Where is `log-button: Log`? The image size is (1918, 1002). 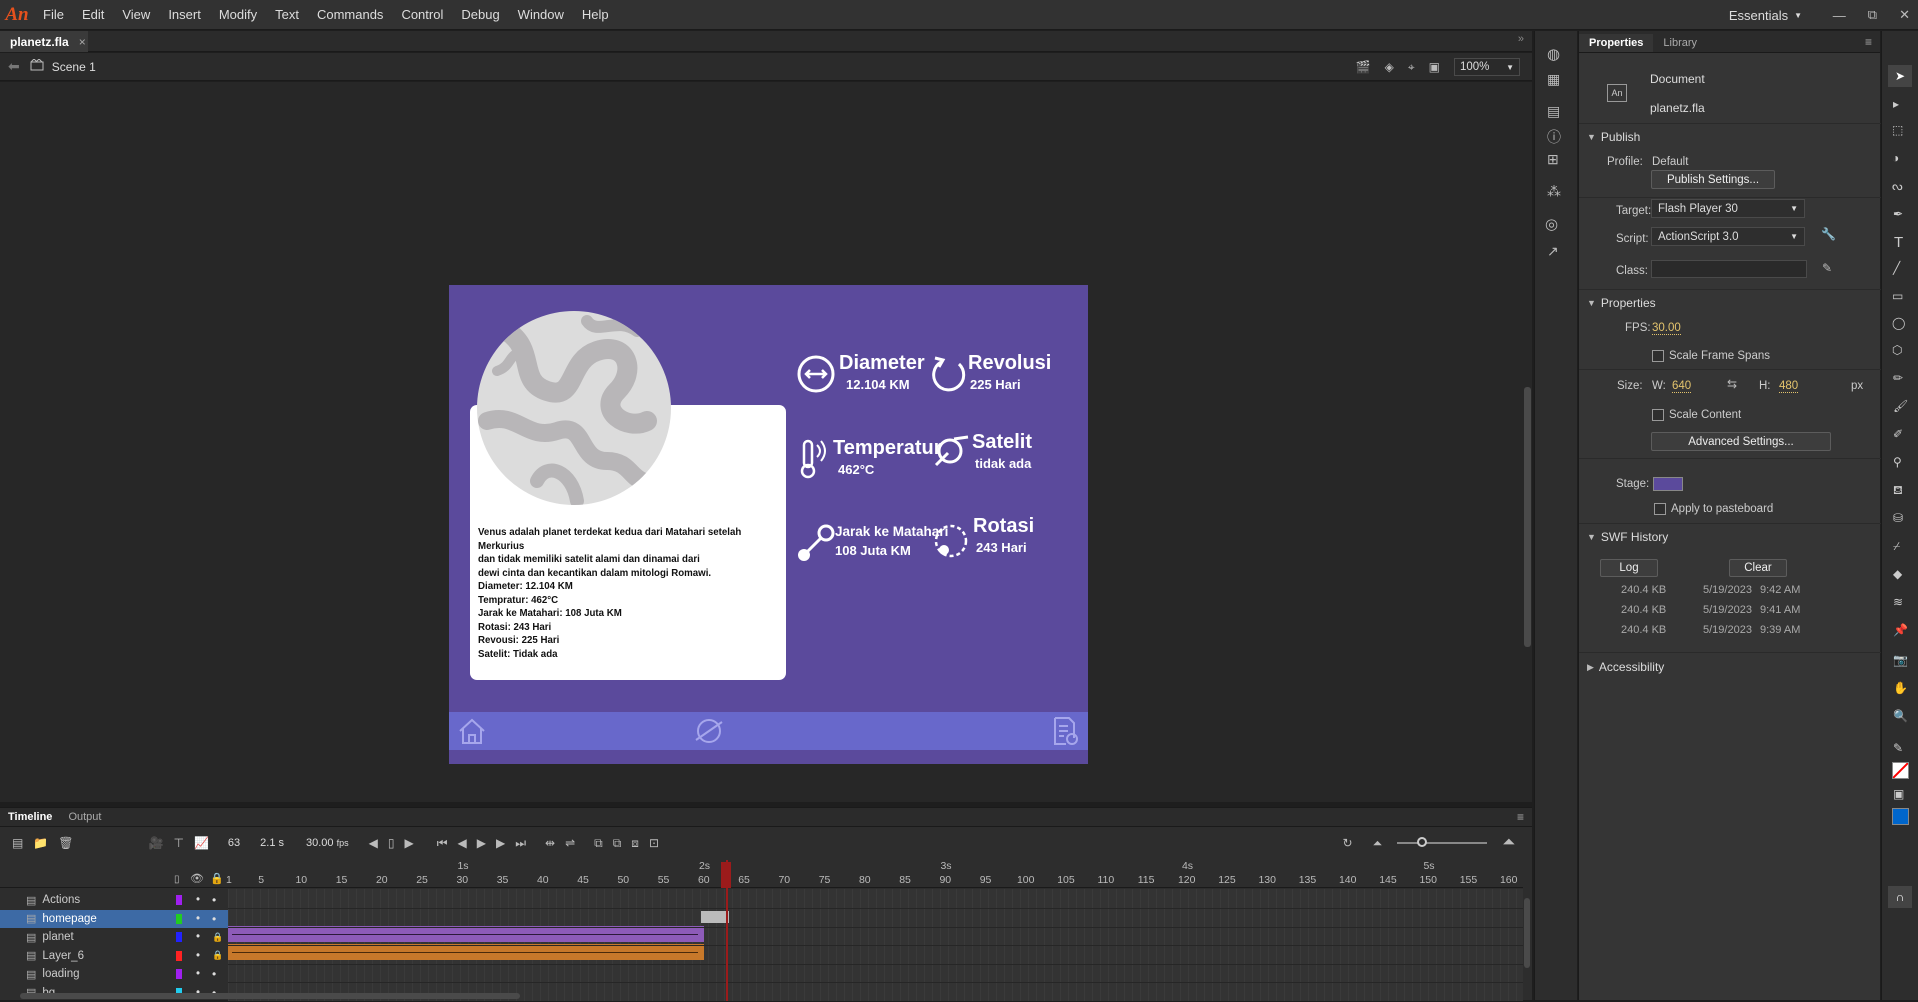 log-button: Log is located at coordinates (1629, 568).